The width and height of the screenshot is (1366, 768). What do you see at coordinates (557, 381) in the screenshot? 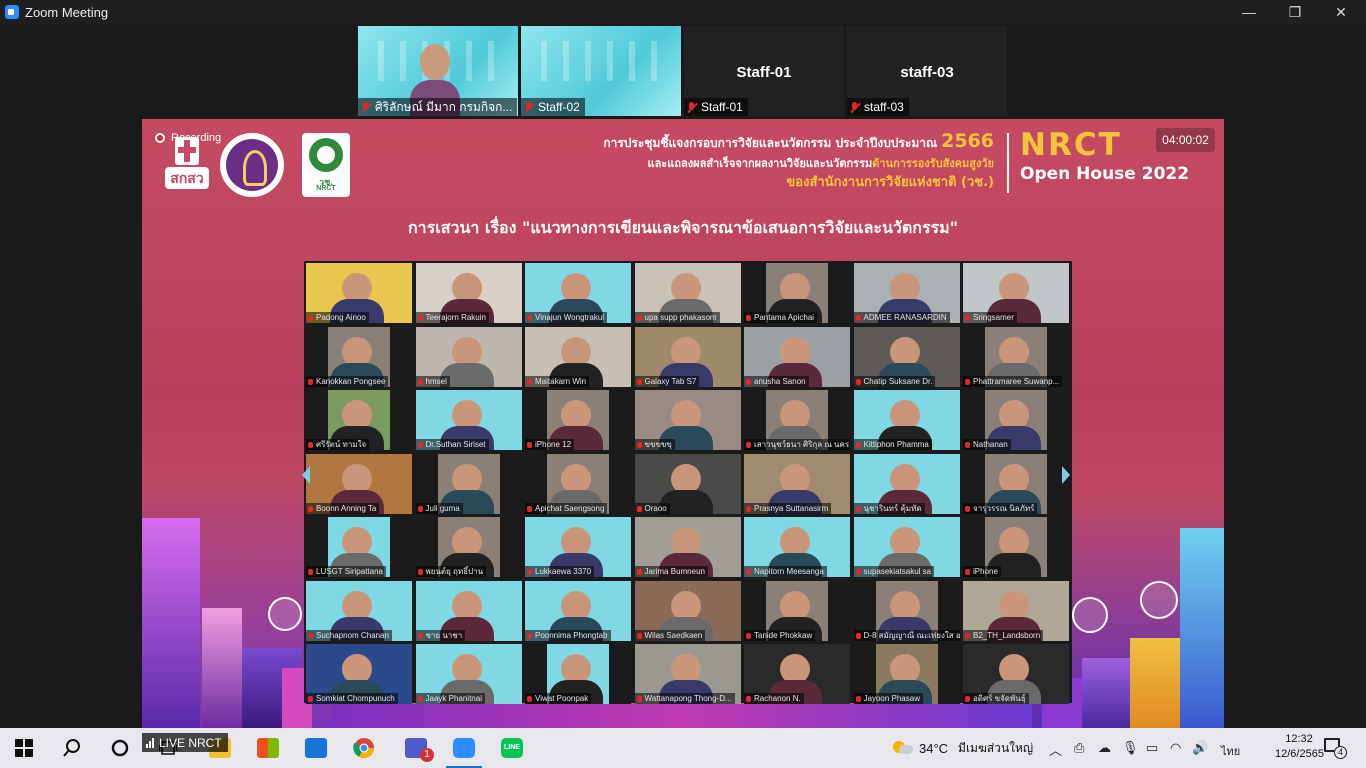
I see `gallery-tile-name: Maitakarn Win` at bounding box center [557, 381].